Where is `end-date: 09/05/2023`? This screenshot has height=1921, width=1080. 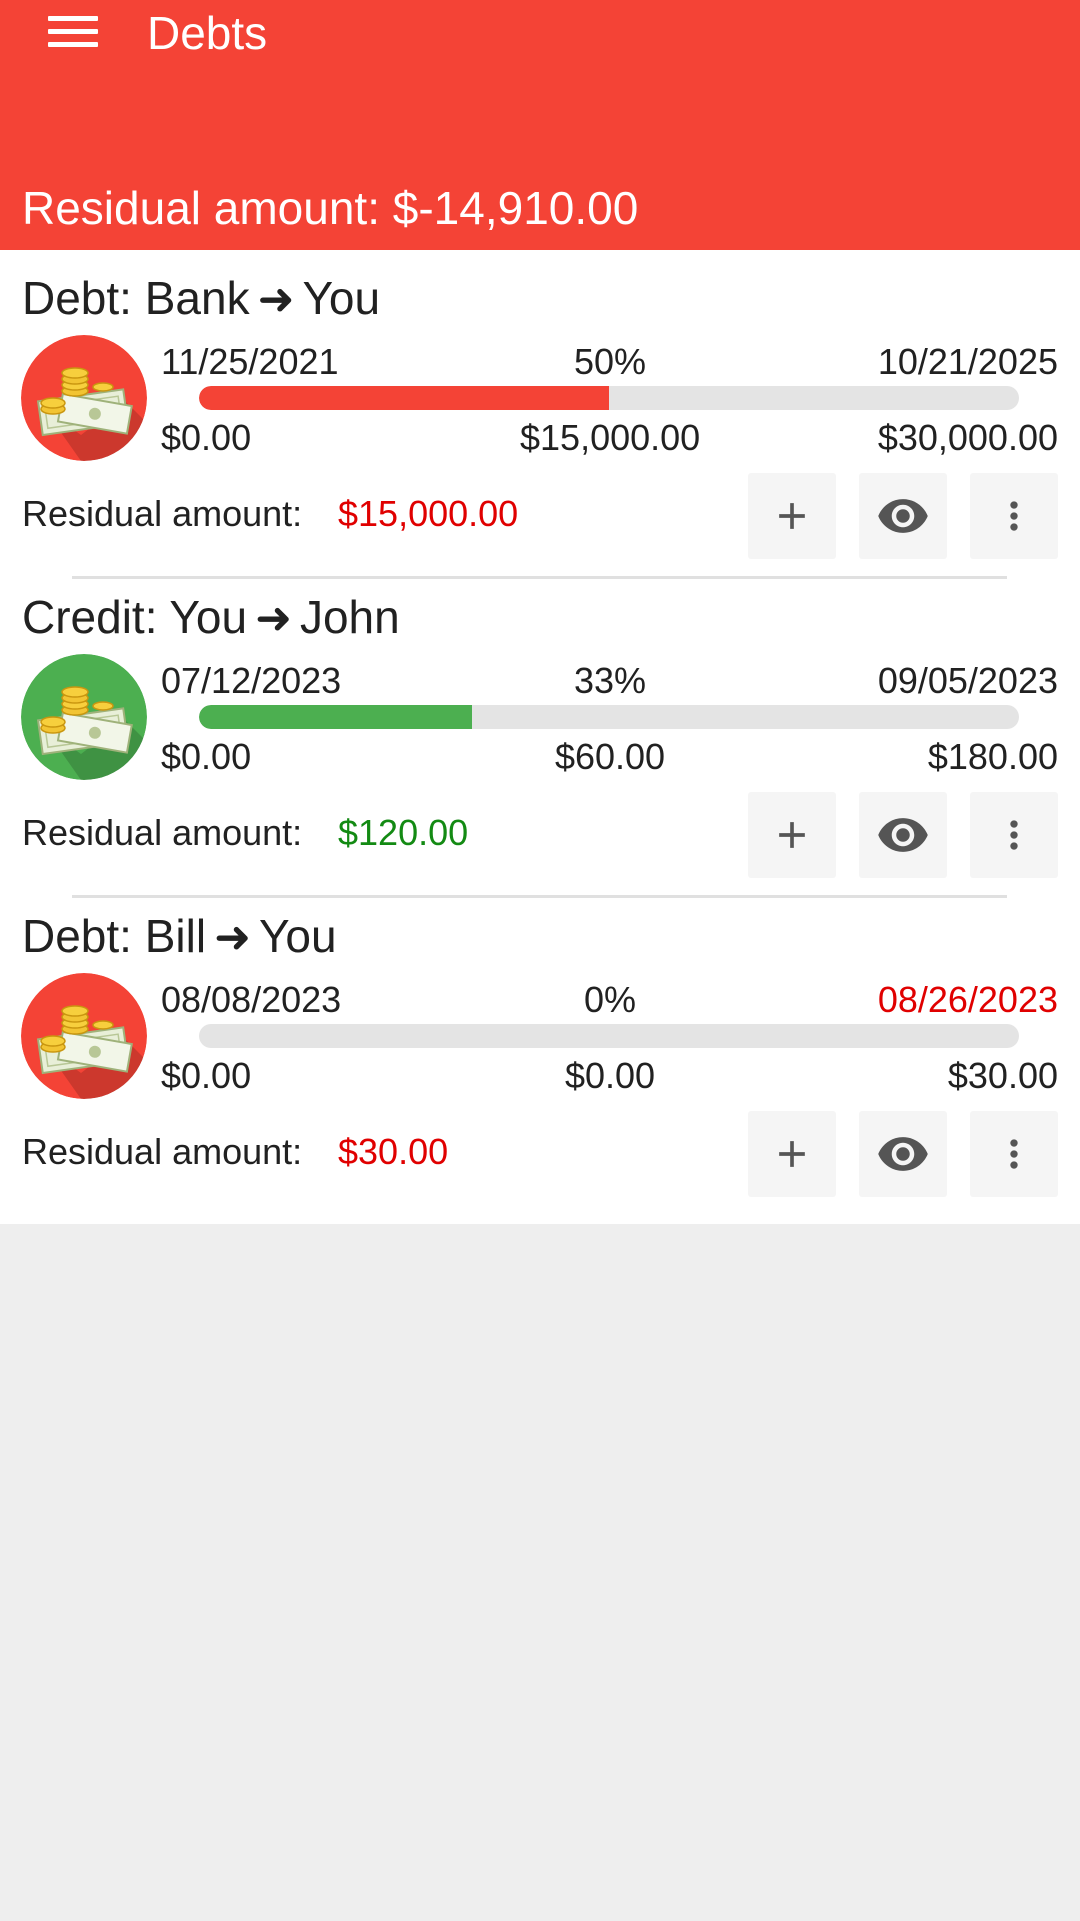
end-date: 09/05/2023 is located at coordinates (967, 680).